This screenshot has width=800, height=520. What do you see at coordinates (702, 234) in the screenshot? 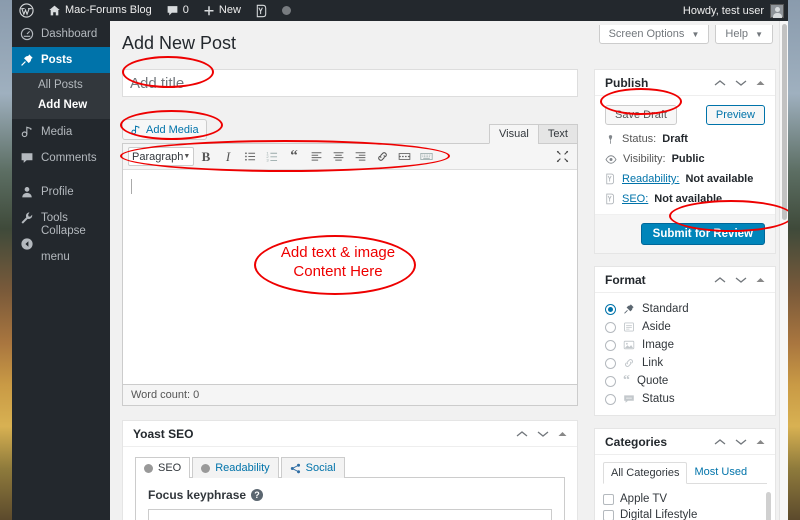
I see `submit-for-review-button: Submit for Review` at bounding box center [702, 234].